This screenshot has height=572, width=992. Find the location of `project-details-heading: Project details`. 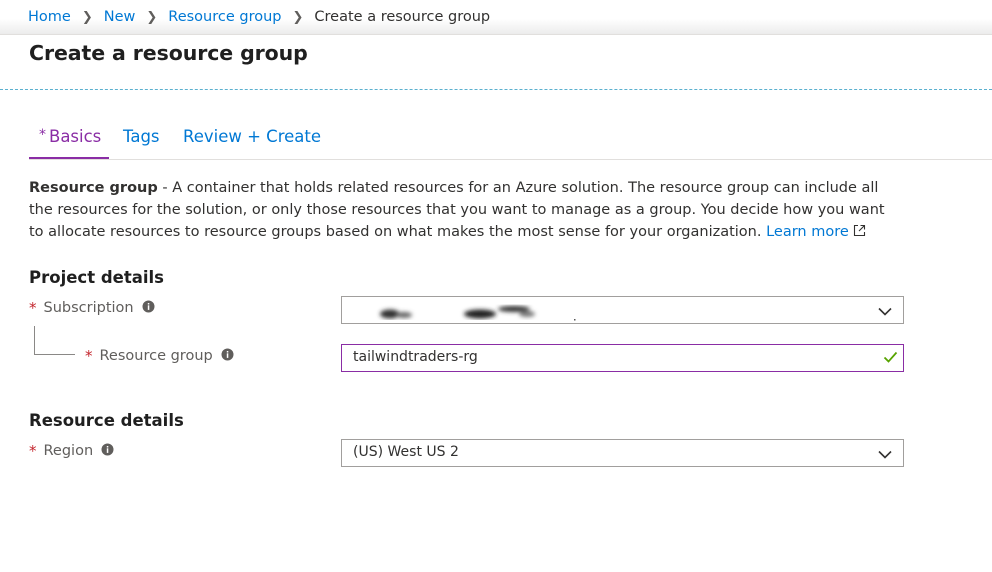

project-details-heading: Project details is located at coordinates (96, 277).